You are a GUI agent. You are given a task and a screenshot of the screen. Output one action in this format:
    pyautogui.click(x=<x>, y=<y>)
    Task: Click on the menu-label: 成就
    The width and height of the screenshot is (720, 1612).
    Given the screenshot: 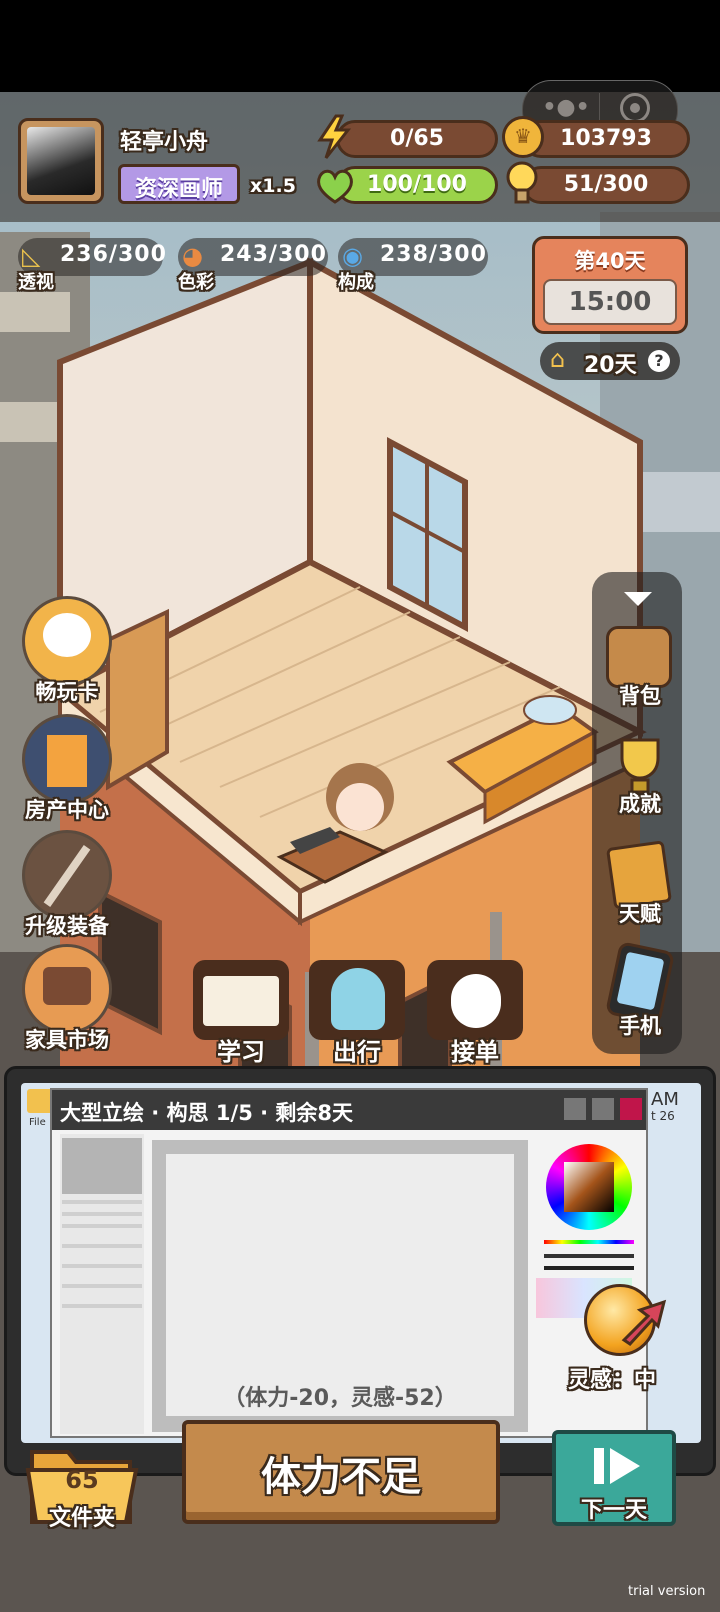 What is the action you would take?
    pyautogui.click(x=640, y=804)
    